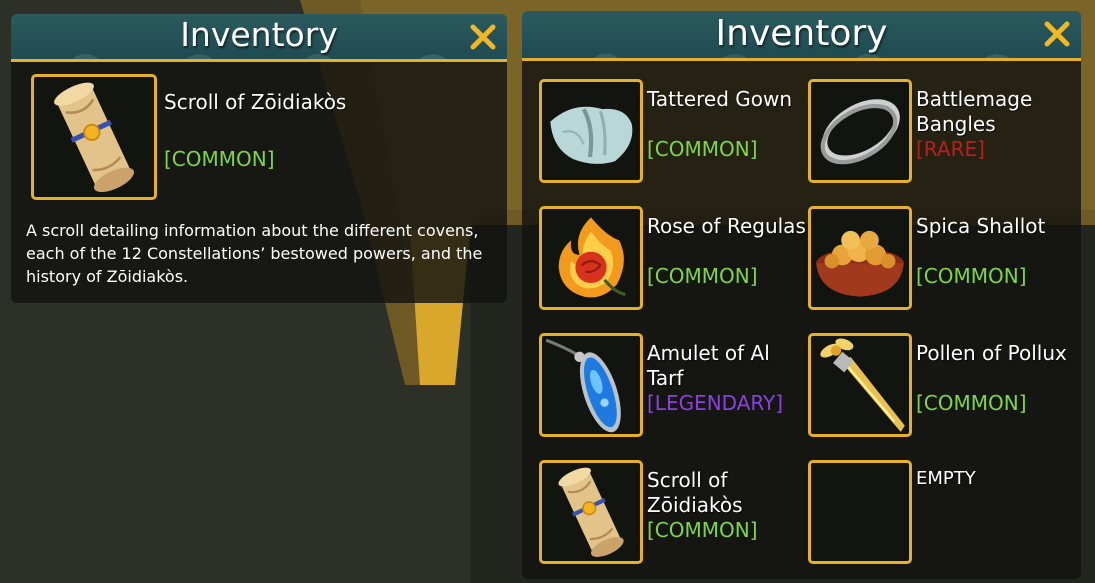 The width and height of the screenshot is (1095, 583). I want to click on inventory-close-button, so click(1057, 34).